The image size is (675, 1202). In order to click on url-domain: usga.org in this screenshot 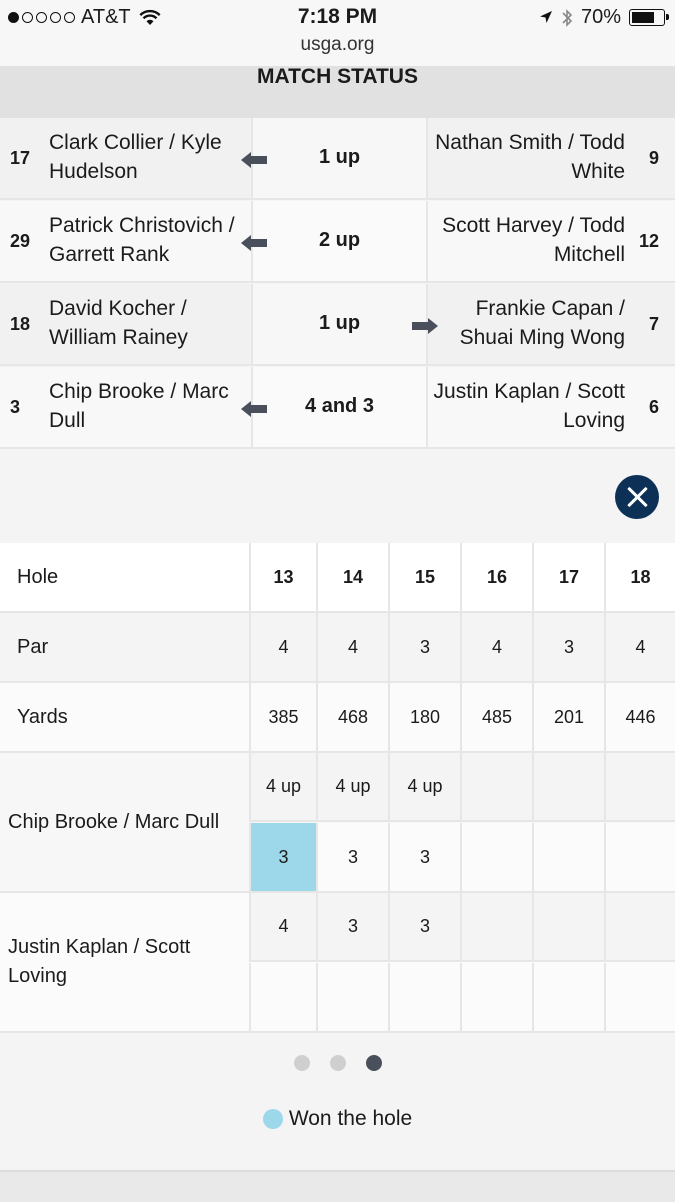, I will do `click(337, 44)`.